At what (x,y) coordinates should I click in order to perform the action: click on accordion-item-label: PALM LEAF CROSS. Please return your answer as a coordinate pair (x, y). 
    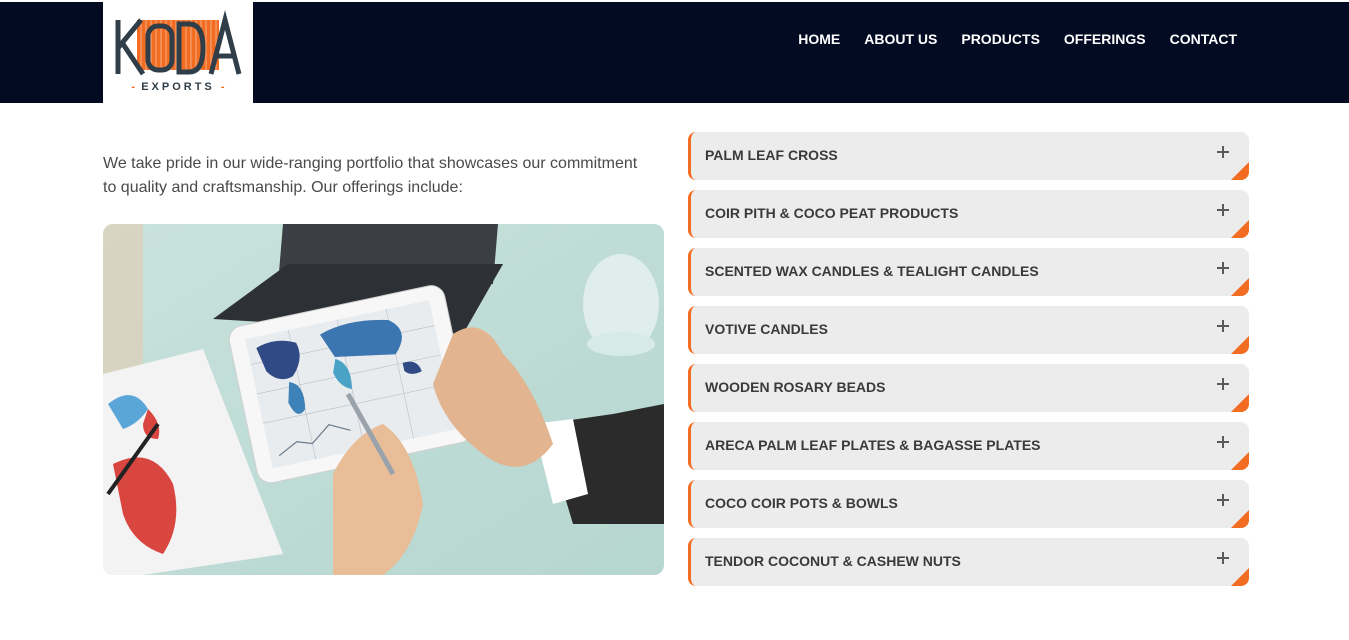
    Looking at the image, I should click on (771, 155).